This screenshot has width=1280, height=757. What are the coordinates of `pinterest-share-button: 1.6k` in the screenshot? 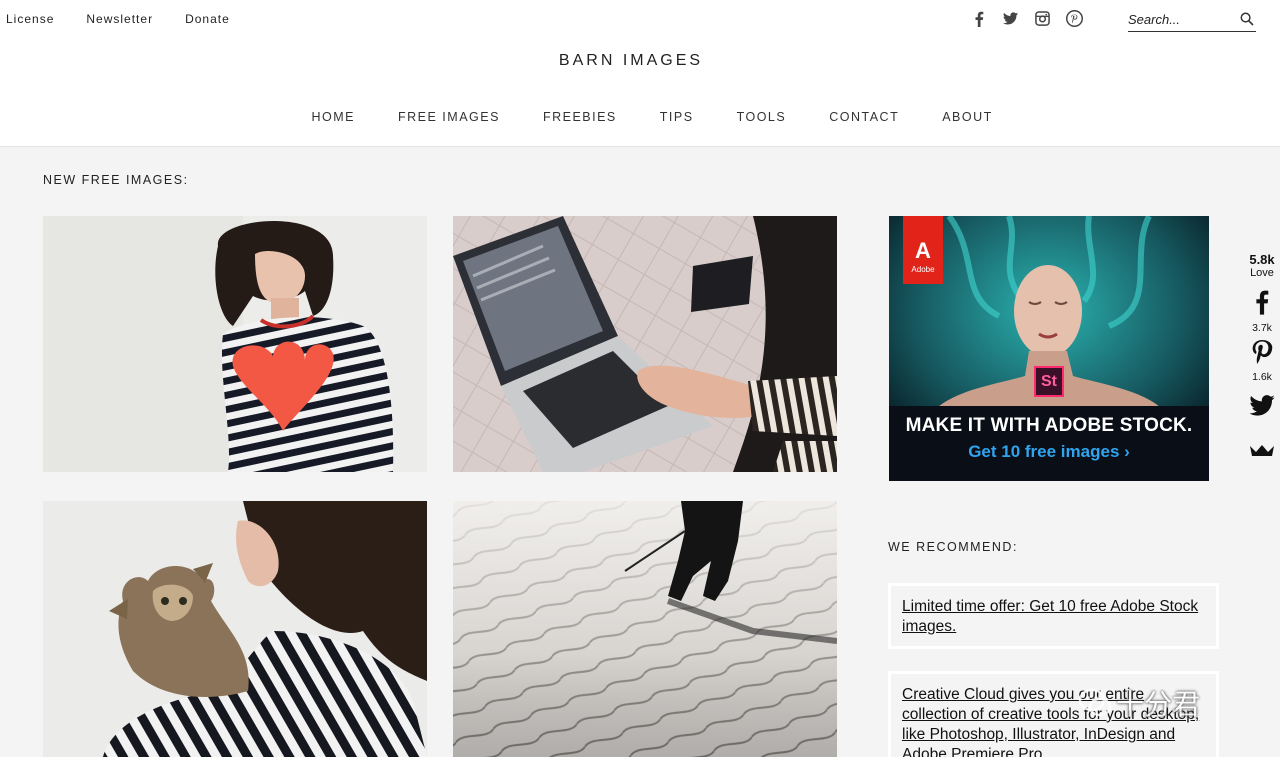 It's located at (1262, 361).